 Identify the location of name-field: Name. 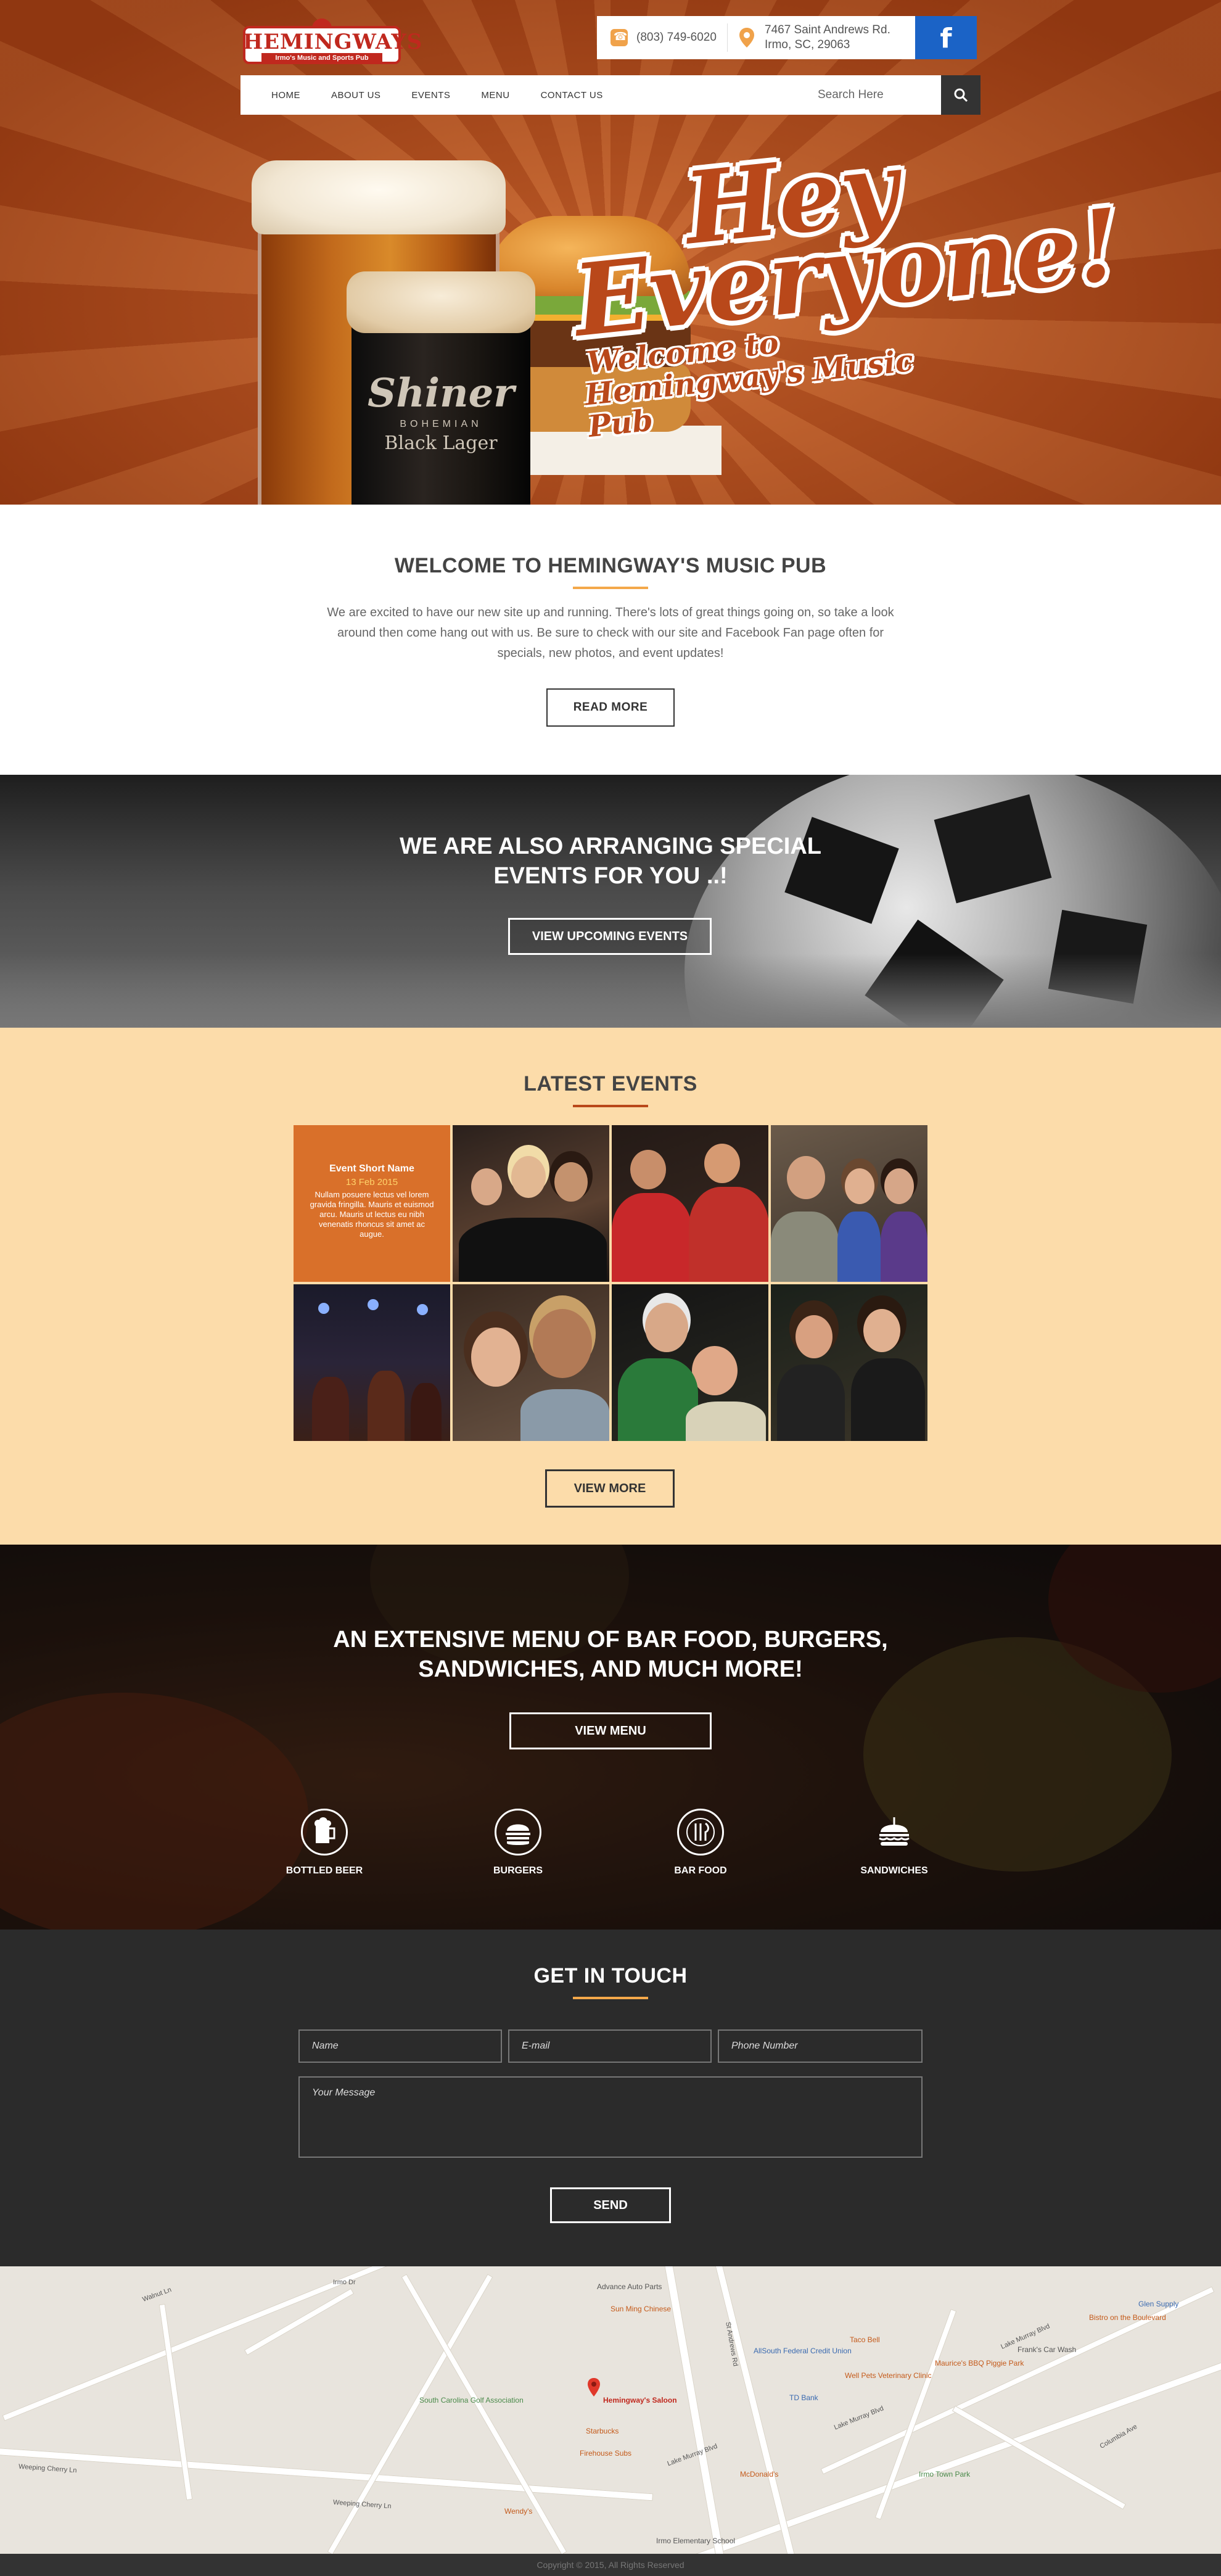
(400, 2046).